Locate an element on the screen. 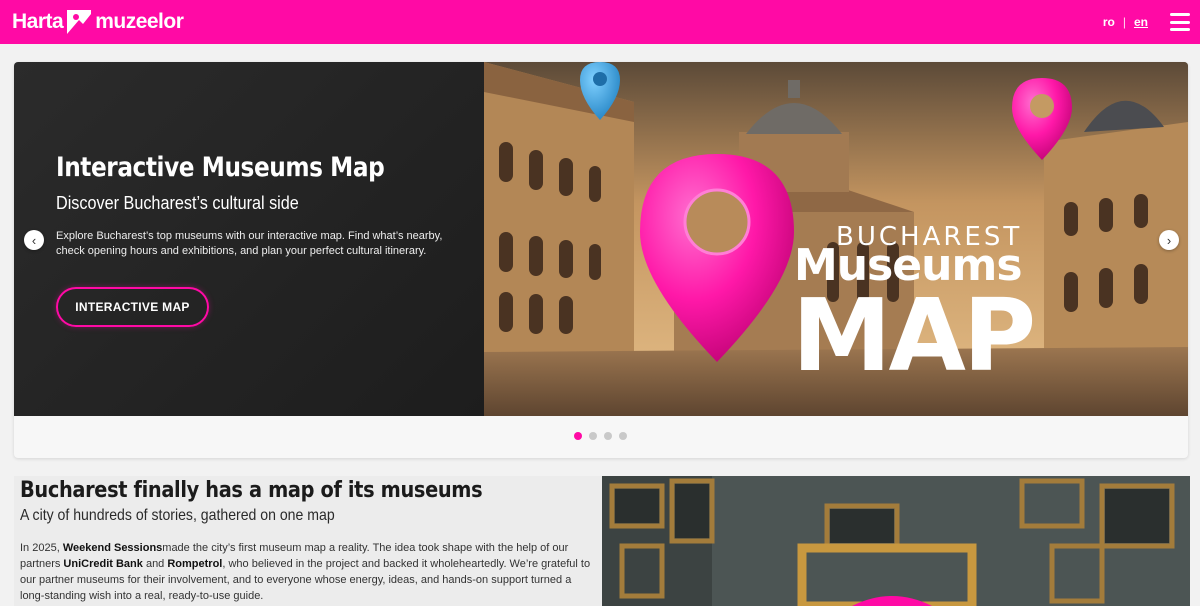 This screenshot has height=606, width=1200. site-logo: Harta muzeelor is located at coordinates (98, 22).